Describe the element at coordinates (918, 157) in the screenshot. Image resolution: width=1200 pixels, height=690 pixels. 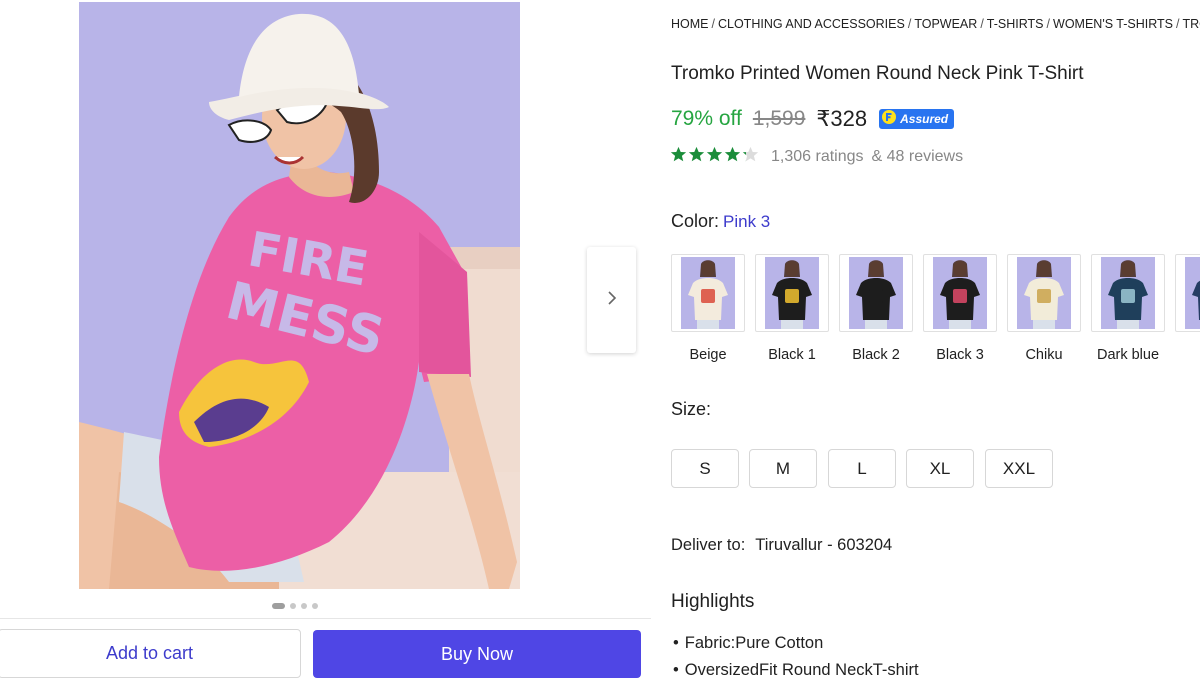
I see `reviews-count: & 48 reviews` at that location.